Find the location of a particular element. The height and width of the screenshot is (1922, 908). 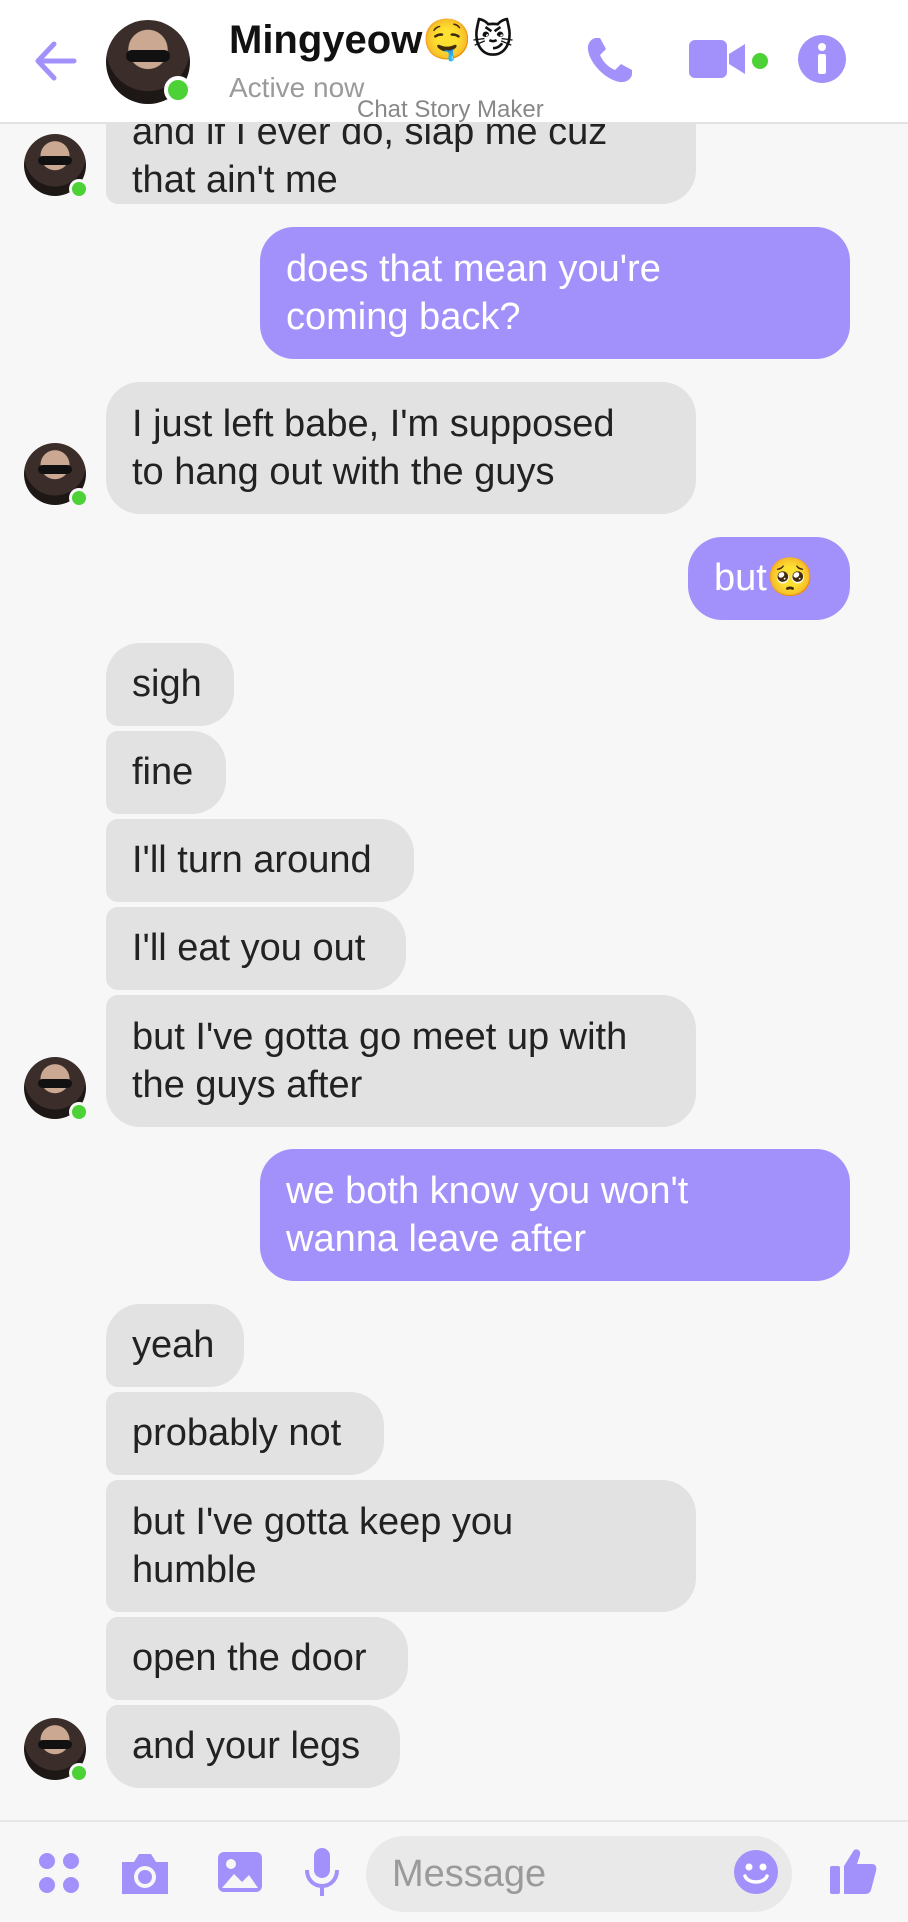

gallery-image-icon is located at coordinates (240, 1872).